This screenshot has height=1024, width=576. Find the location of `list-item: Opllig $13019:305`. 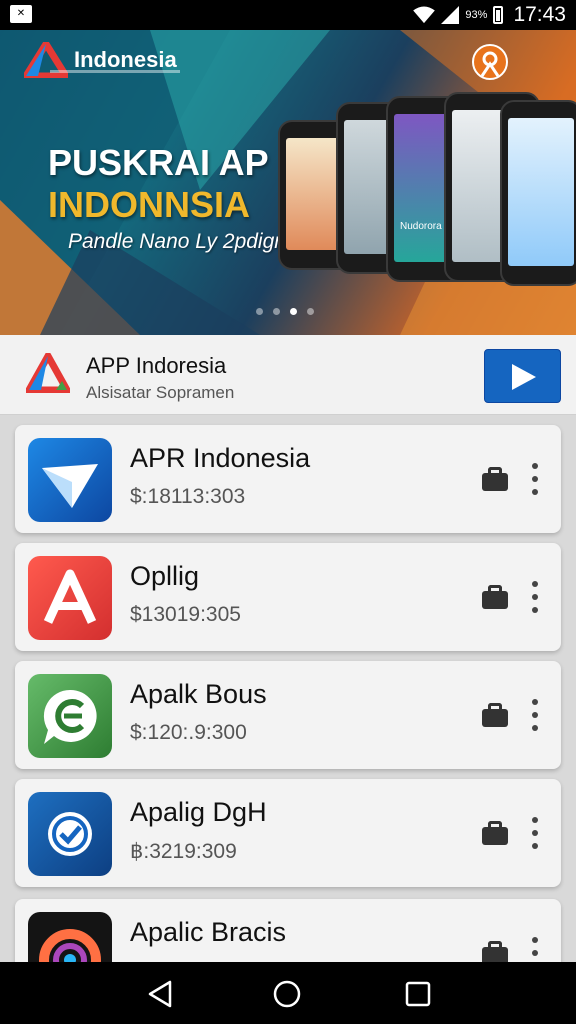

list-item: Opllig $13019:305 is located at coordinates (288, 597).